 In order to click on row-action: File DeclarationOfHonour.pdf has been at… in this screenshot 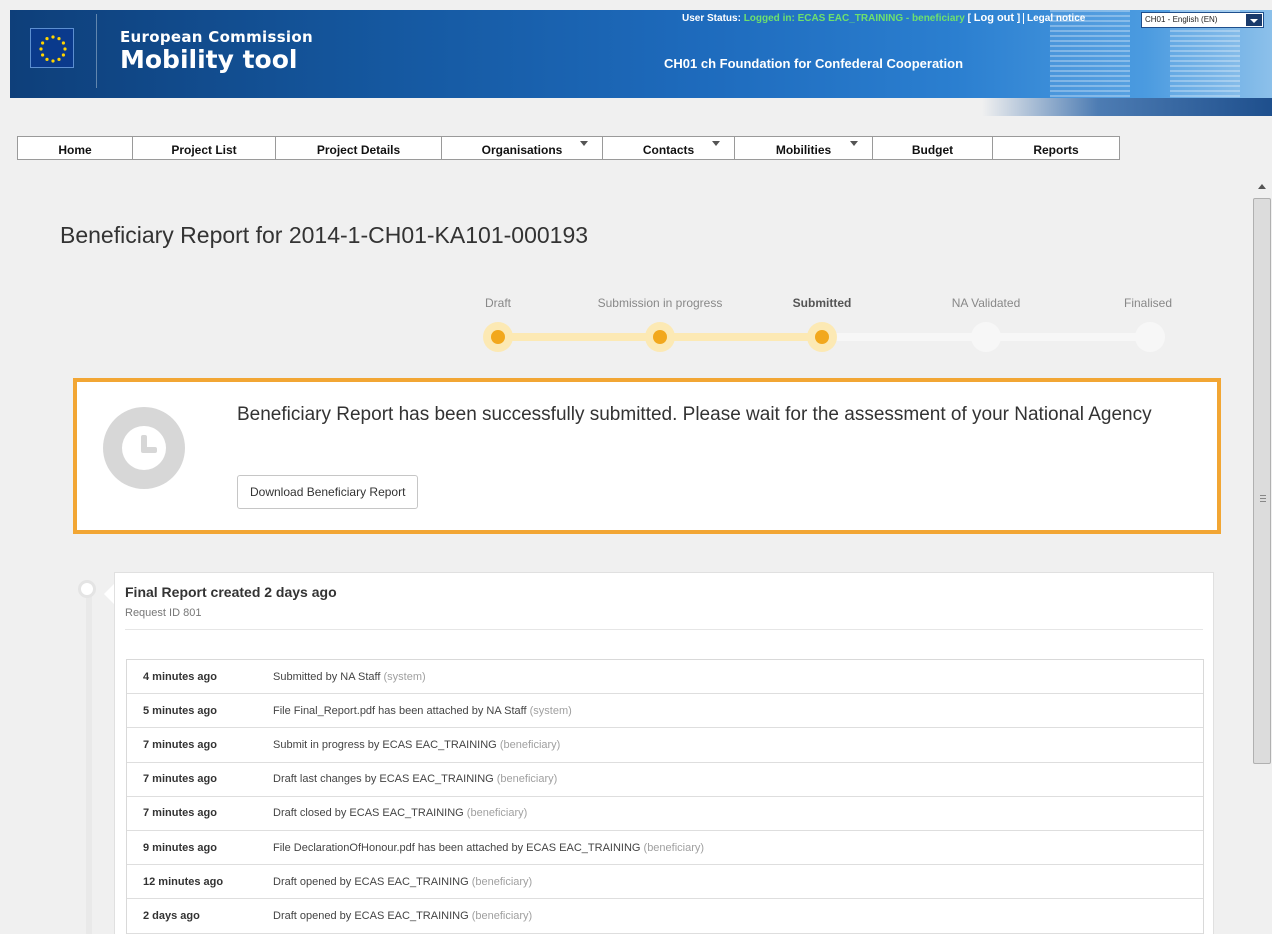, I will do `click(457, 847)`.